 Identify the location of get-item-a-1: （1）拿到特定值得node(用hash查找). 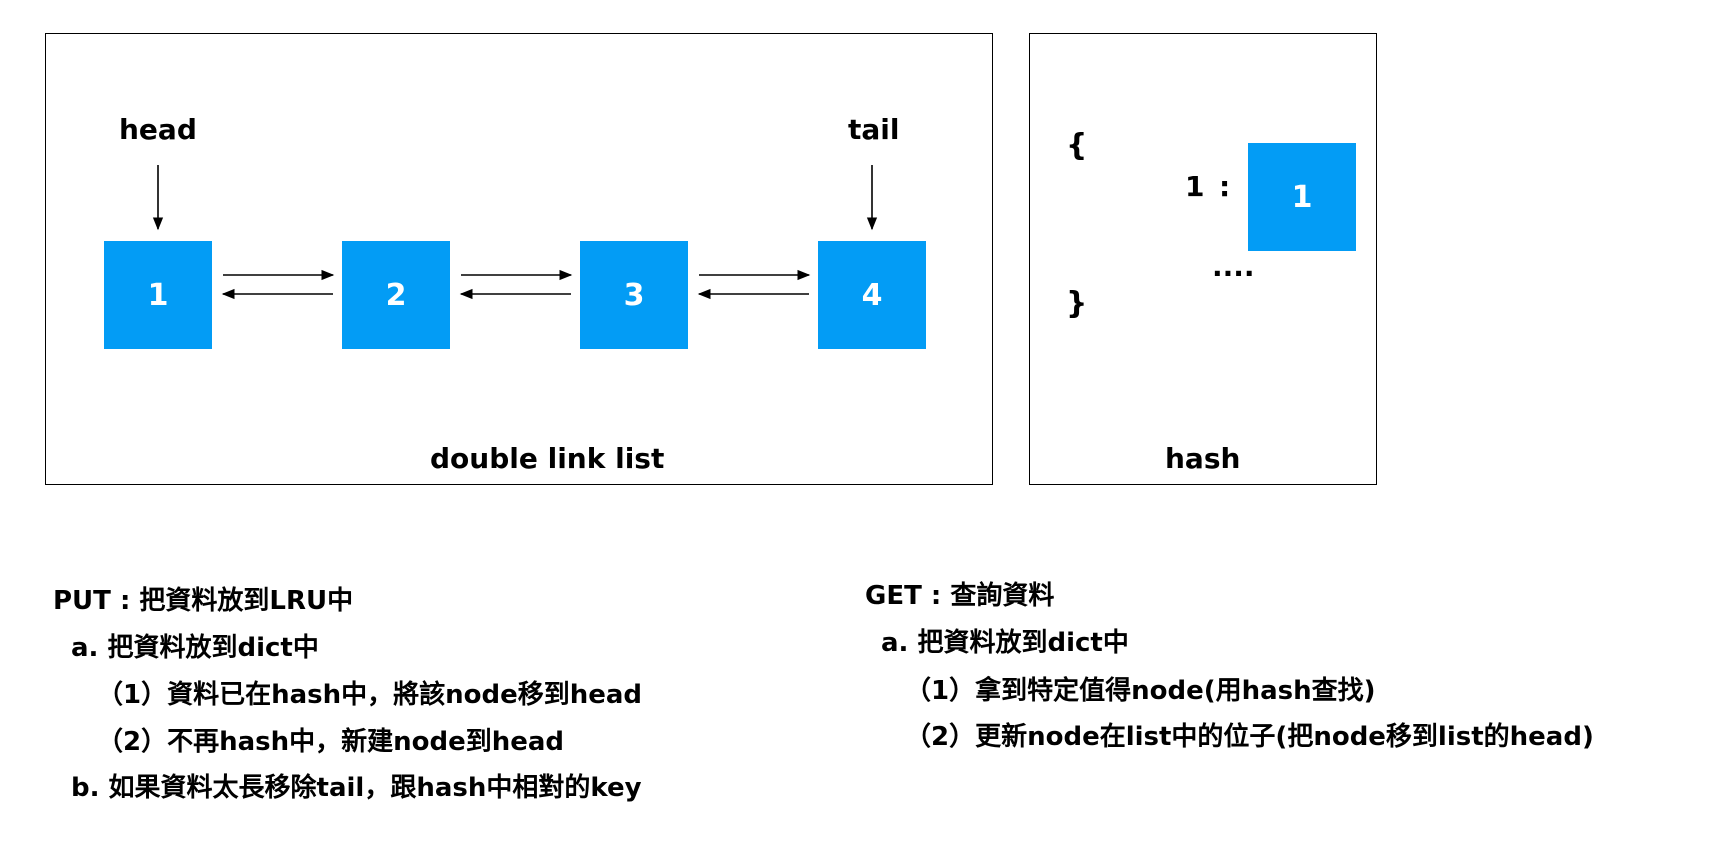
(1140, 691).